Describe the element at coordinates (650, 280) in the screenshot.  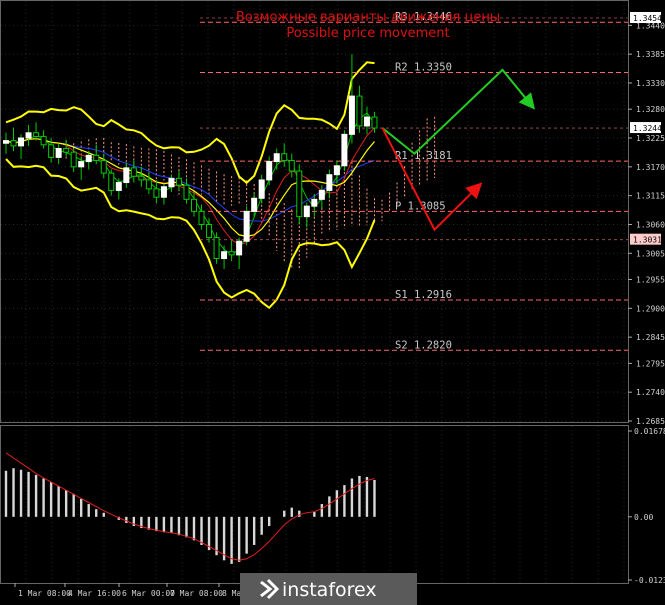
I see `price-tick-label: 1.2955` at that location.